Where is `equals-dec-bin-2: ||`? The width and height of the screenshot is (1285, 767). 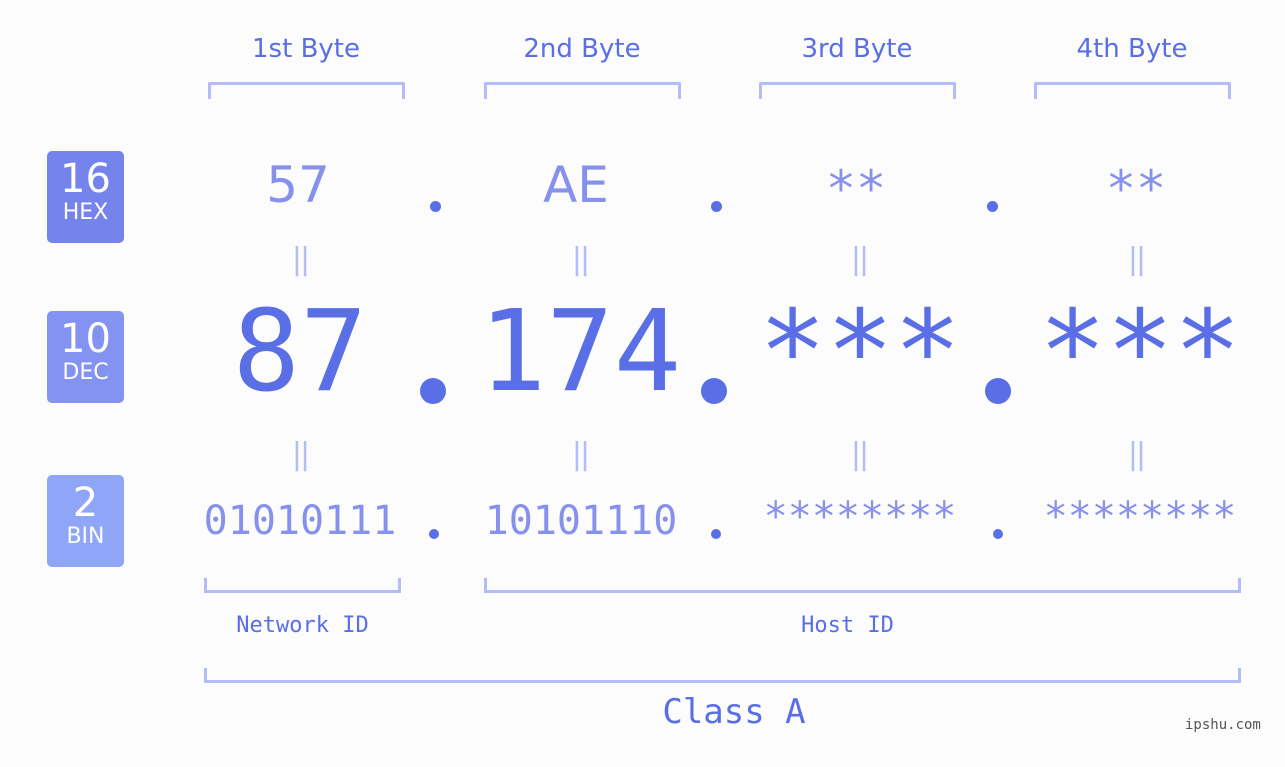
equals-dec-bin-2: || is located at coordinates (580, 454).